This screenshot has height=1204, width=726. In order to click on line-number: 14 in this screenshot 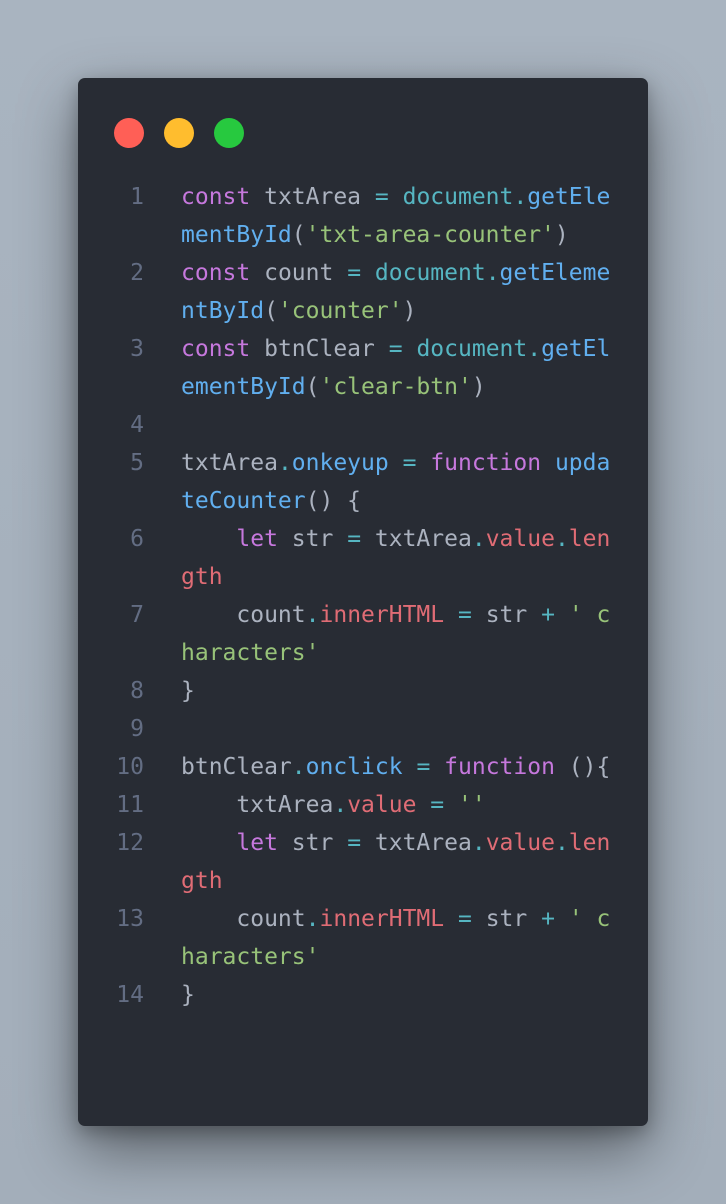, I will do `click(130, 995)`.